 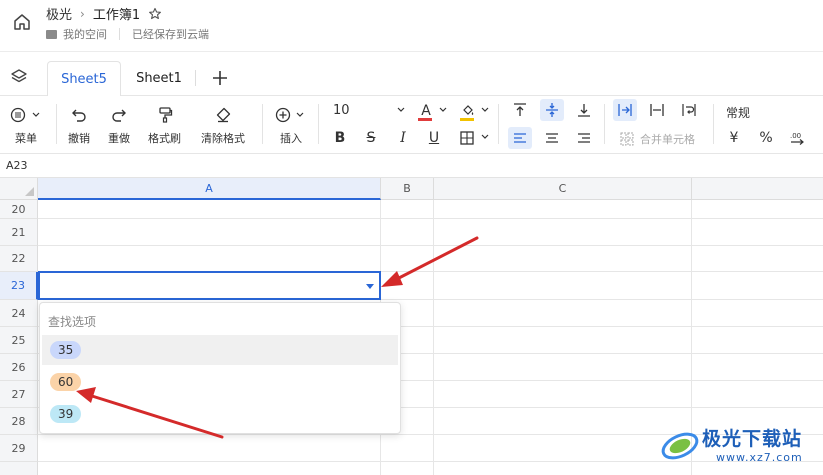 What do you see at coordinates (119, 115) in the screenshot?
I see `redo-icon` at bounding box center [119, 115].